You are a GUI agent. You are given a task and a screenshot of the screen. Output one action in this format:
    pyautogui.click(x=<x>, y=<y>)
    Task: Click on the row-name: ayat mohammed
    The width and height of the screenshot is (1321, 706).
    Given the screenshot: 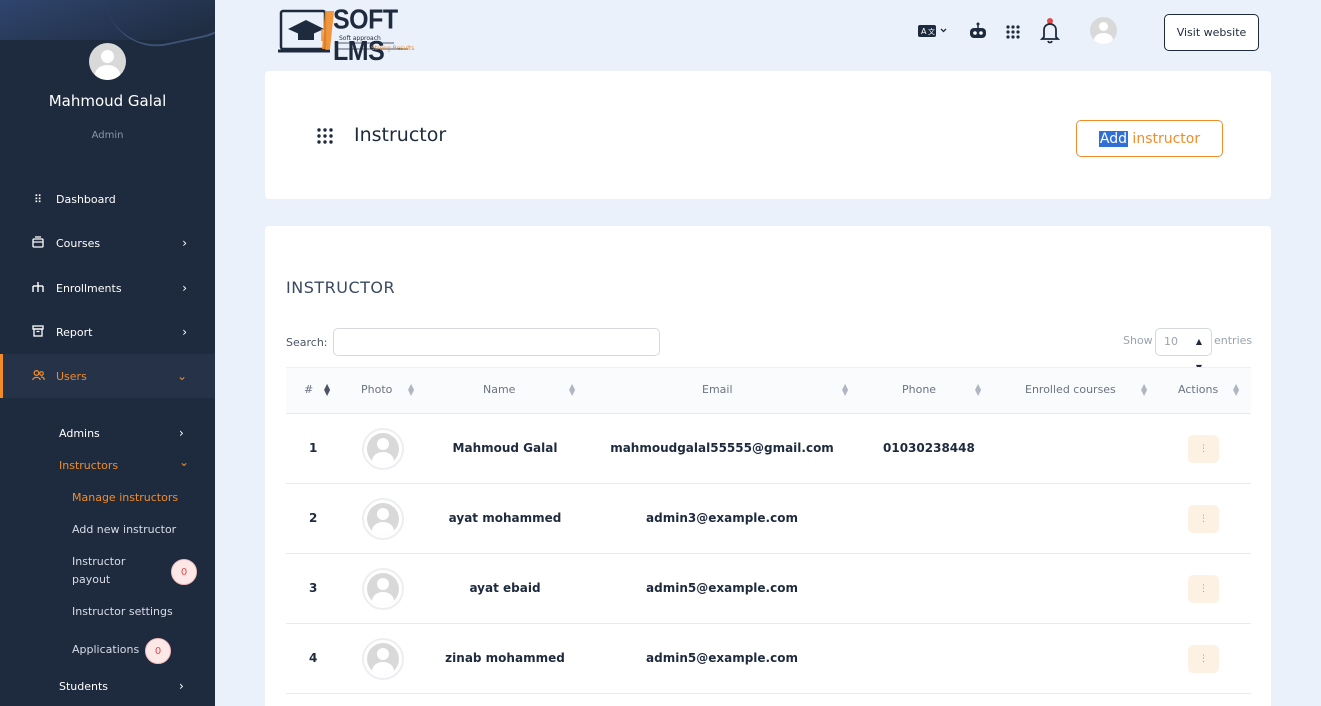 What is the action you would take?
    pyautogui.click(x=505, y=518)
    